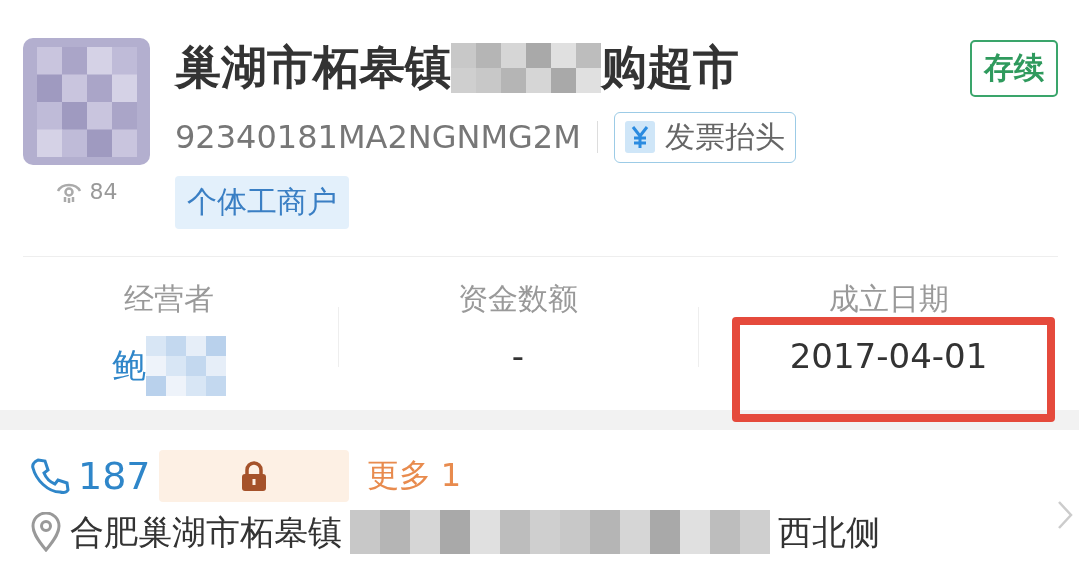 The height and width of the screenshot is (567, 1079). I want to click on stat-label: 经营者, so click(169, 299).